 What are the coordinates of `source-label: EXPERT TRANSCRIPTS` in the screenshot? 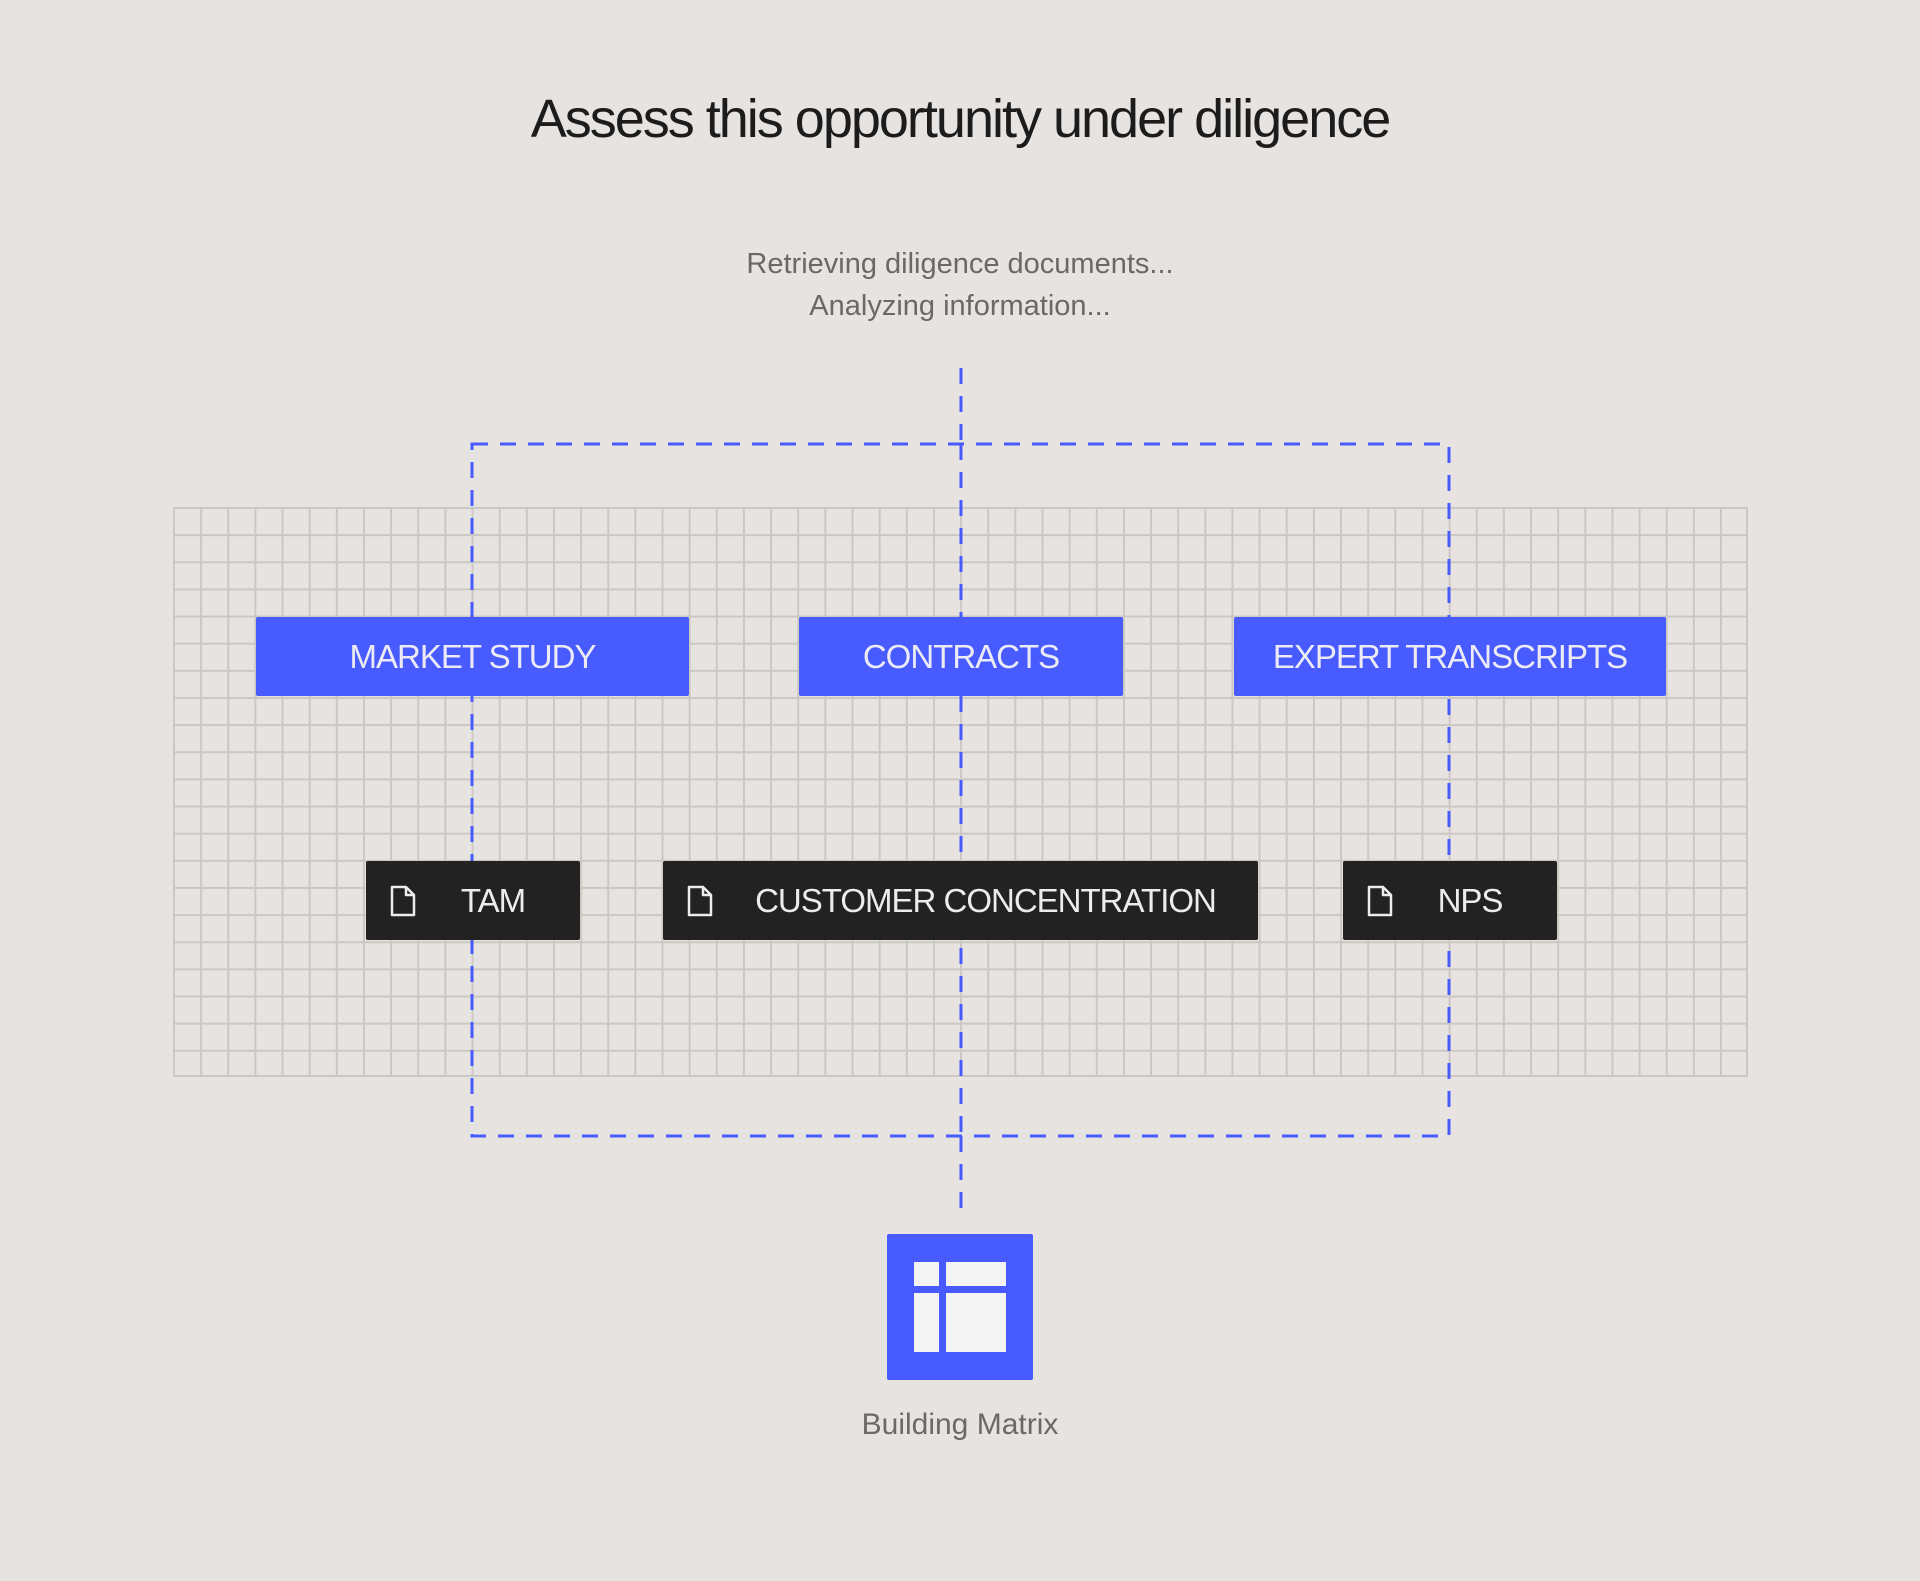 It's located at (1450, 656).